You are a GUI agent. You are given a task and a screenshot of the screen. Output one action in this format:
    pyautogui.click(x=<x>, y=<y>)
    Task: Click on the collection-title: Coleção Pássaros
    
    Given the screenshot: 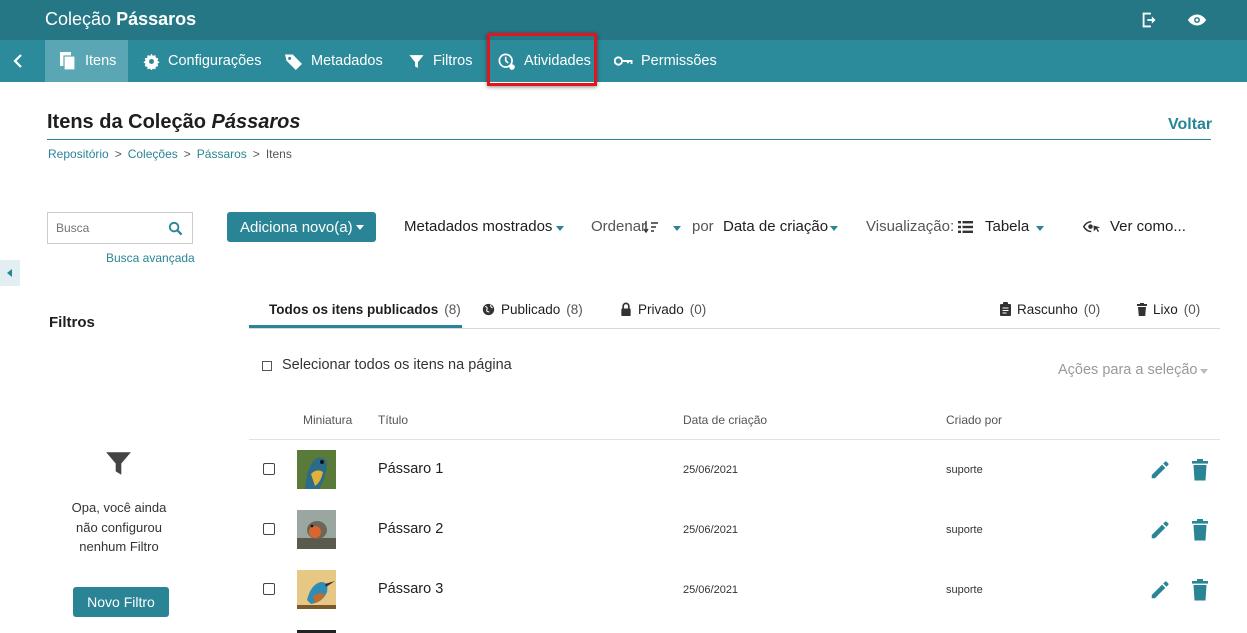 What is the action you would take?
    pyautogui.click(x=121, y=19)
    